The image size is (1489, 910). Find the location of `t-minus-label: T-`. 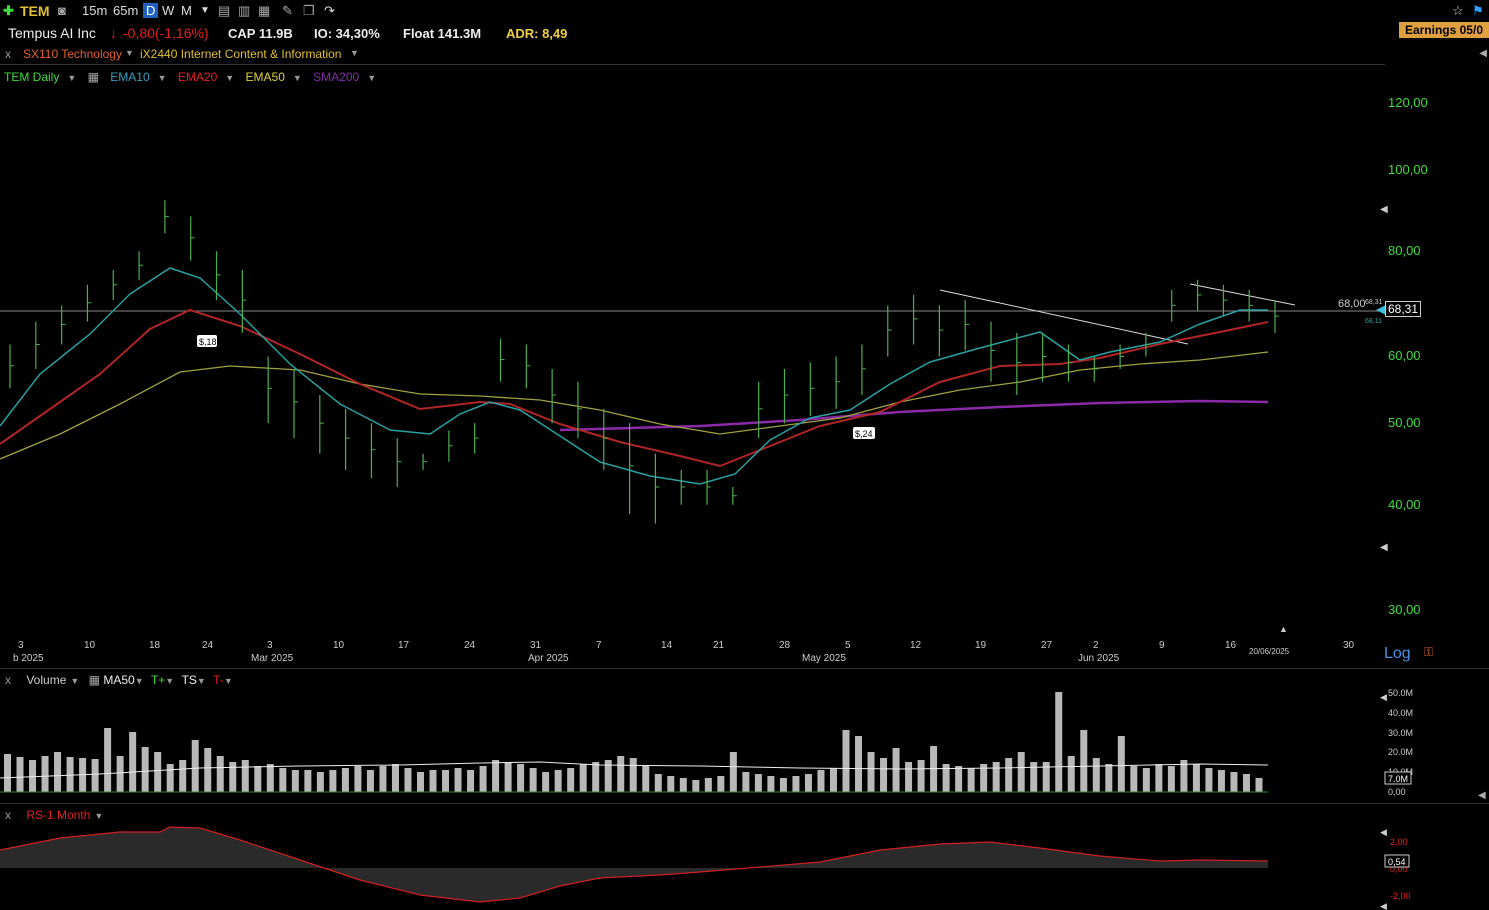

t-minus-label: T- is located at coordinates (218, 680).